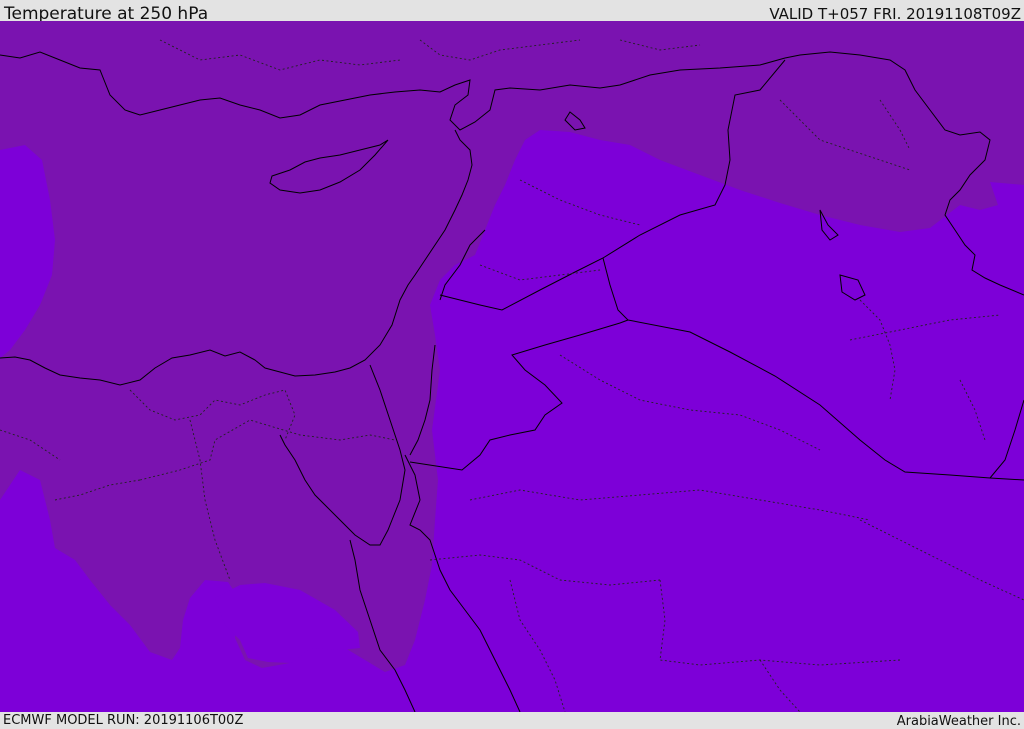 The height and width of the screenshot is (729, 1024). I want to click on credit-label: ArabiaWeather Inc., so click(958, 721).